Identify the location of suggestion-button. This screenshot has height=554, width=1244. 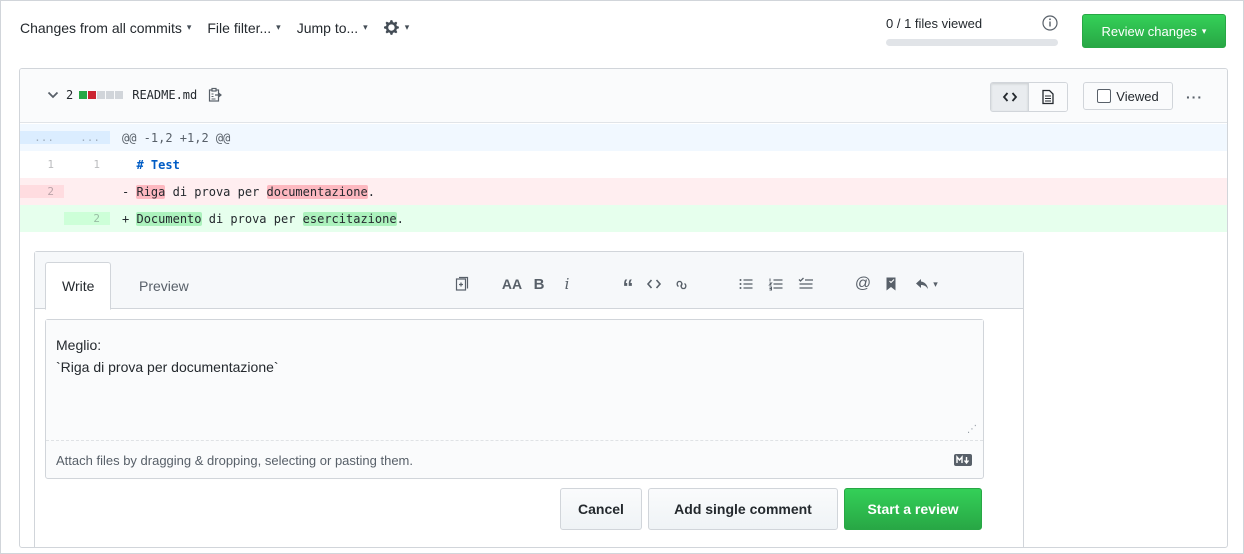
(462, 284).